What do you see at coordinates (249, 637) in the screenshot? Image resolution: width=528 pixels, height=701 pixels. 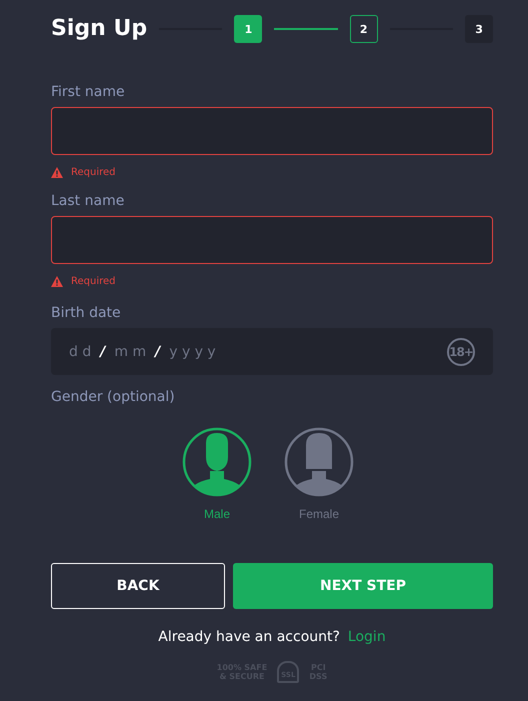 I see `login-prompt: Already have an account?` at bounding box center [249, 637].